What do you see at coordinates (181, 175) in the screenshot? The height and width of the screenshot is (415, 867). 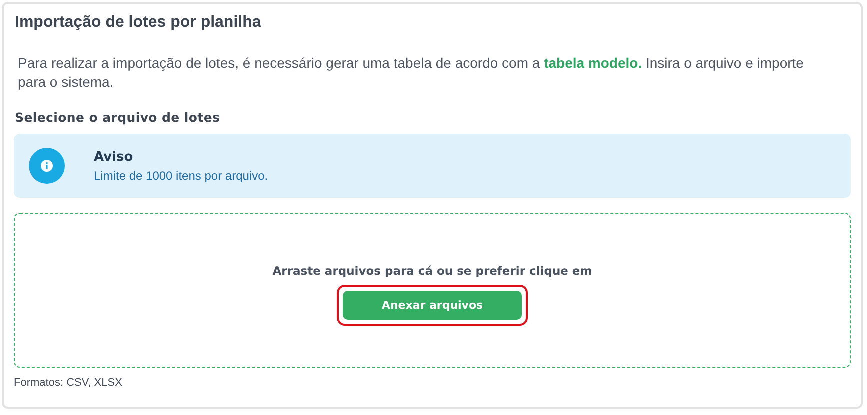 I see `notice-text: Limite de 1000 itens por arquivo.` at bounding box center [181, 175].